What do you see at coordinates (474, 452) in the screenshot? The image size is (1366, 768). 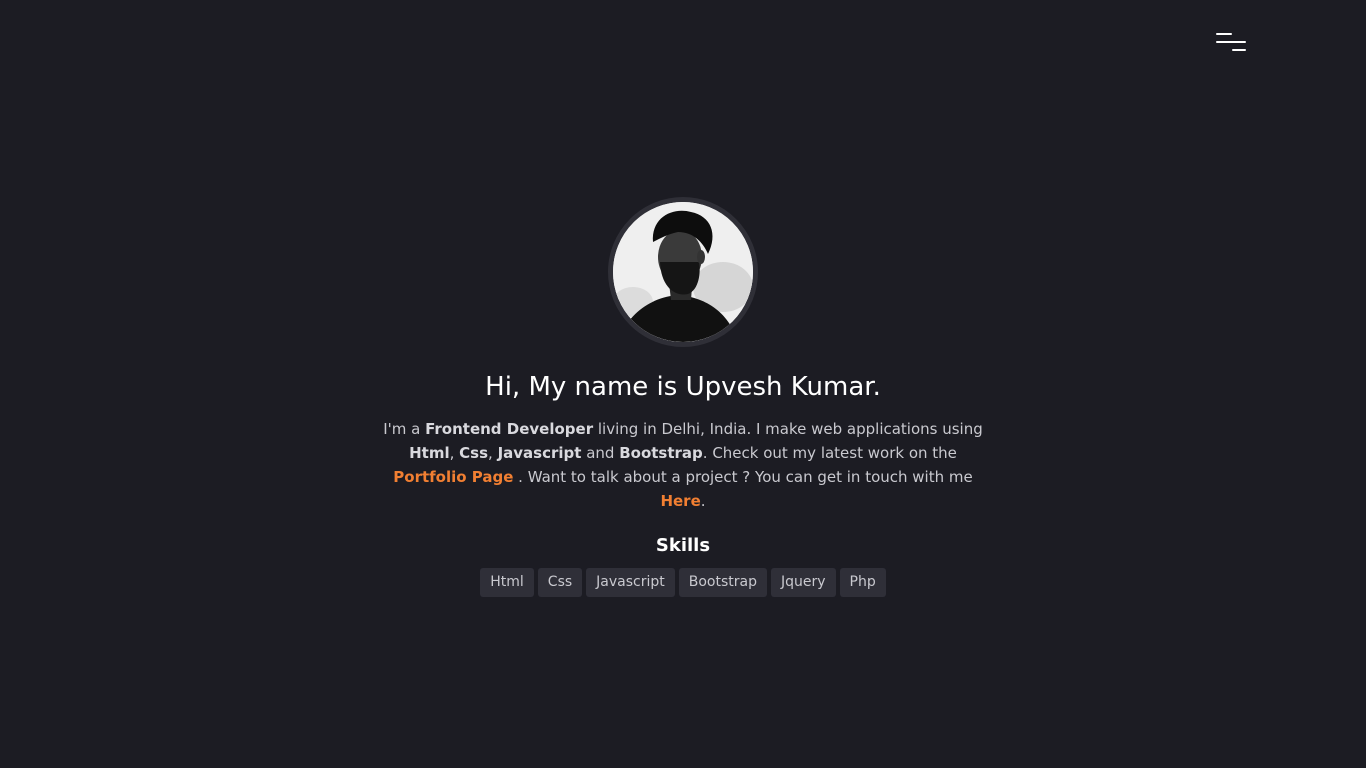 I see `skill-mention: Css` at bounding box center [474, 452].